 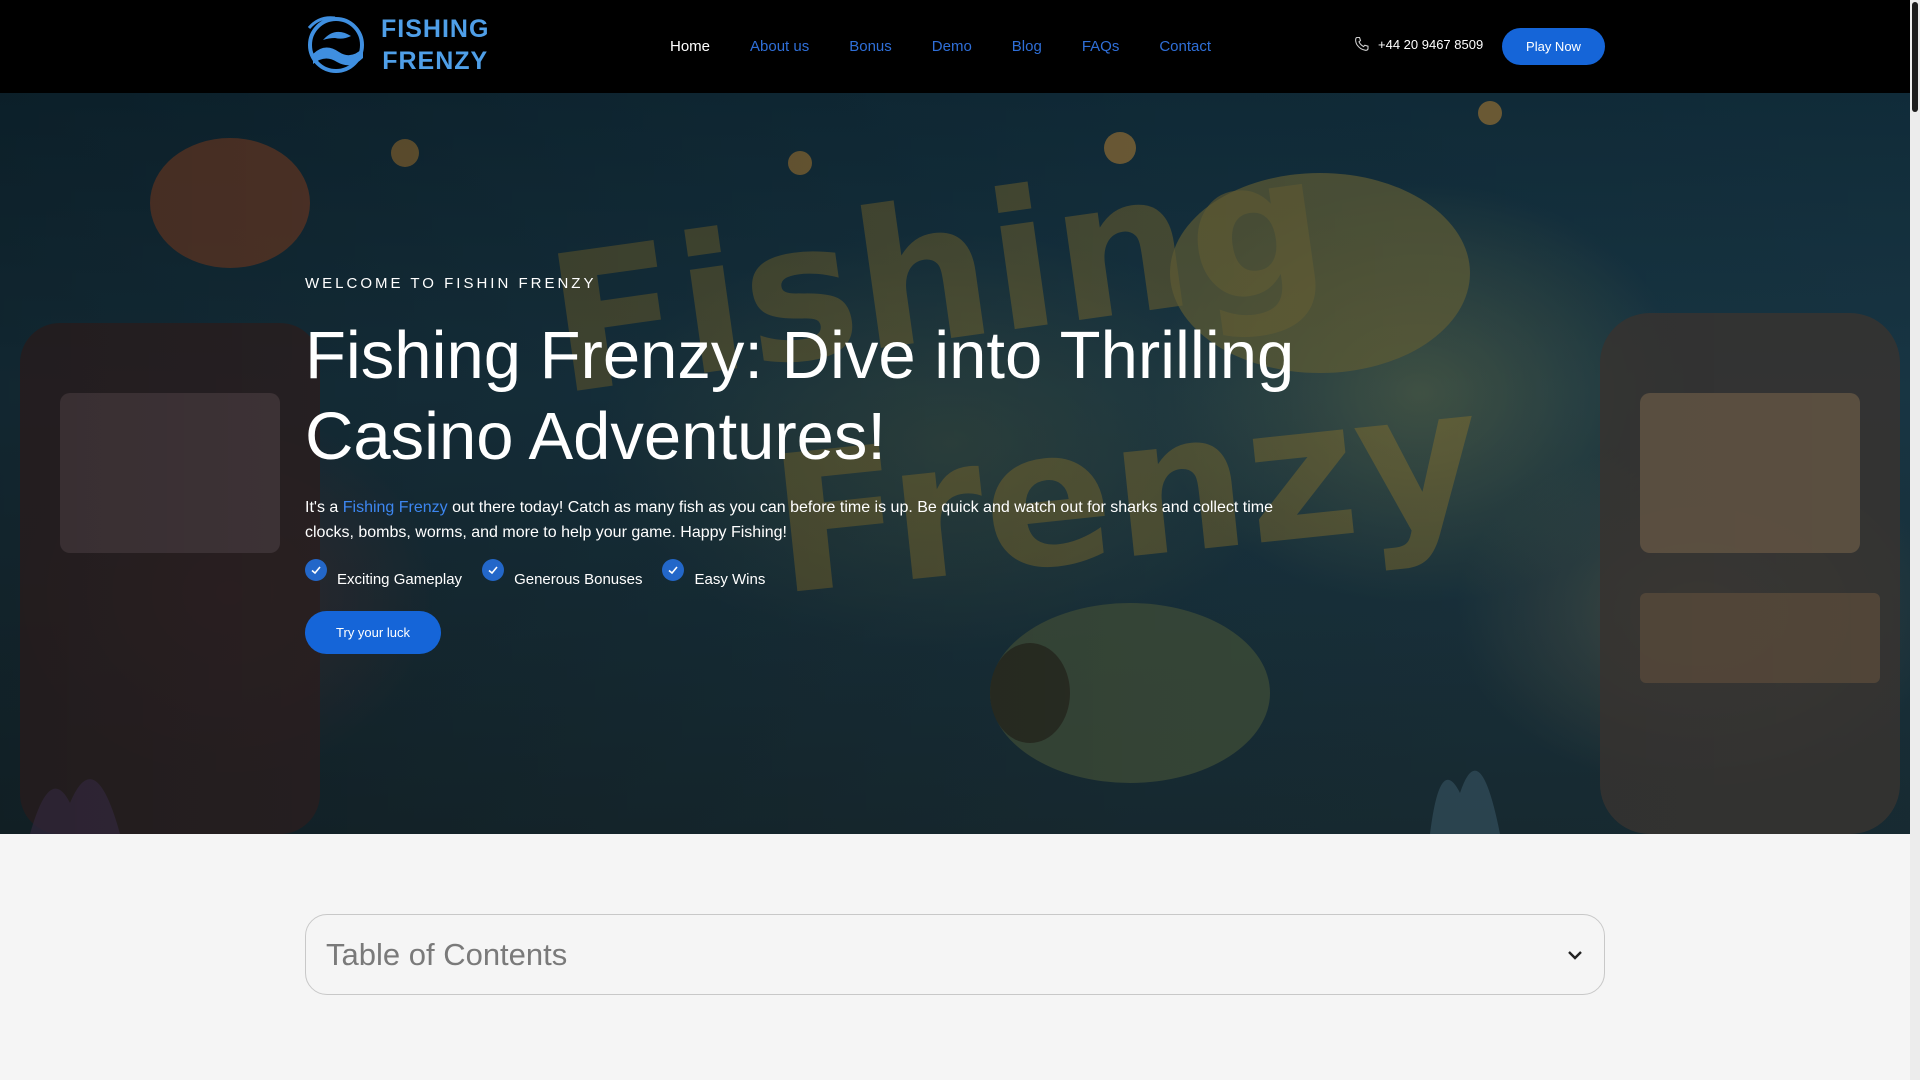 I want to click on feature-label: Generous Bonuses, so click(x=578, y=579).